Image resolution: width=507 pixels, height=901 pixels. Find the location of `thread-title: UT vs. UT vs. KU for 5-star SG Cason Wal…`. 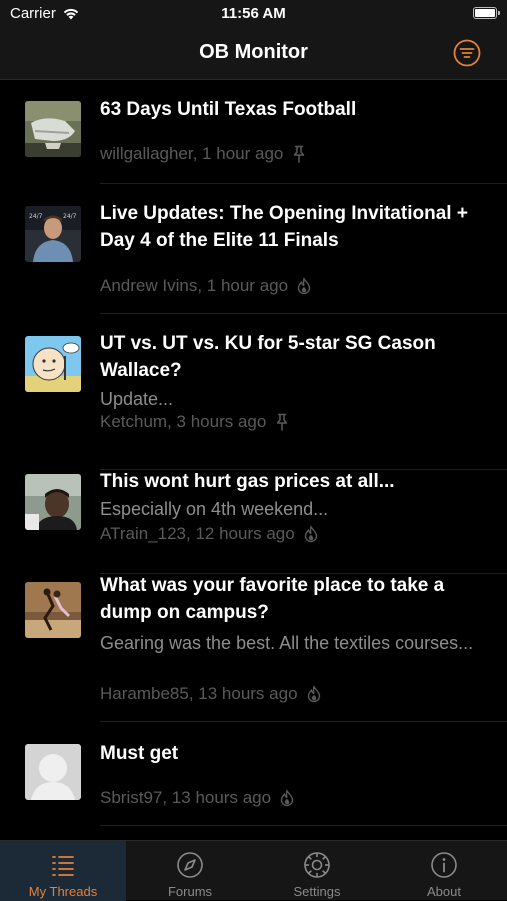

thread-title: UT vs. UT vs. KU for 5-star SG Cason Wal… is located at coordinates (268, 357).